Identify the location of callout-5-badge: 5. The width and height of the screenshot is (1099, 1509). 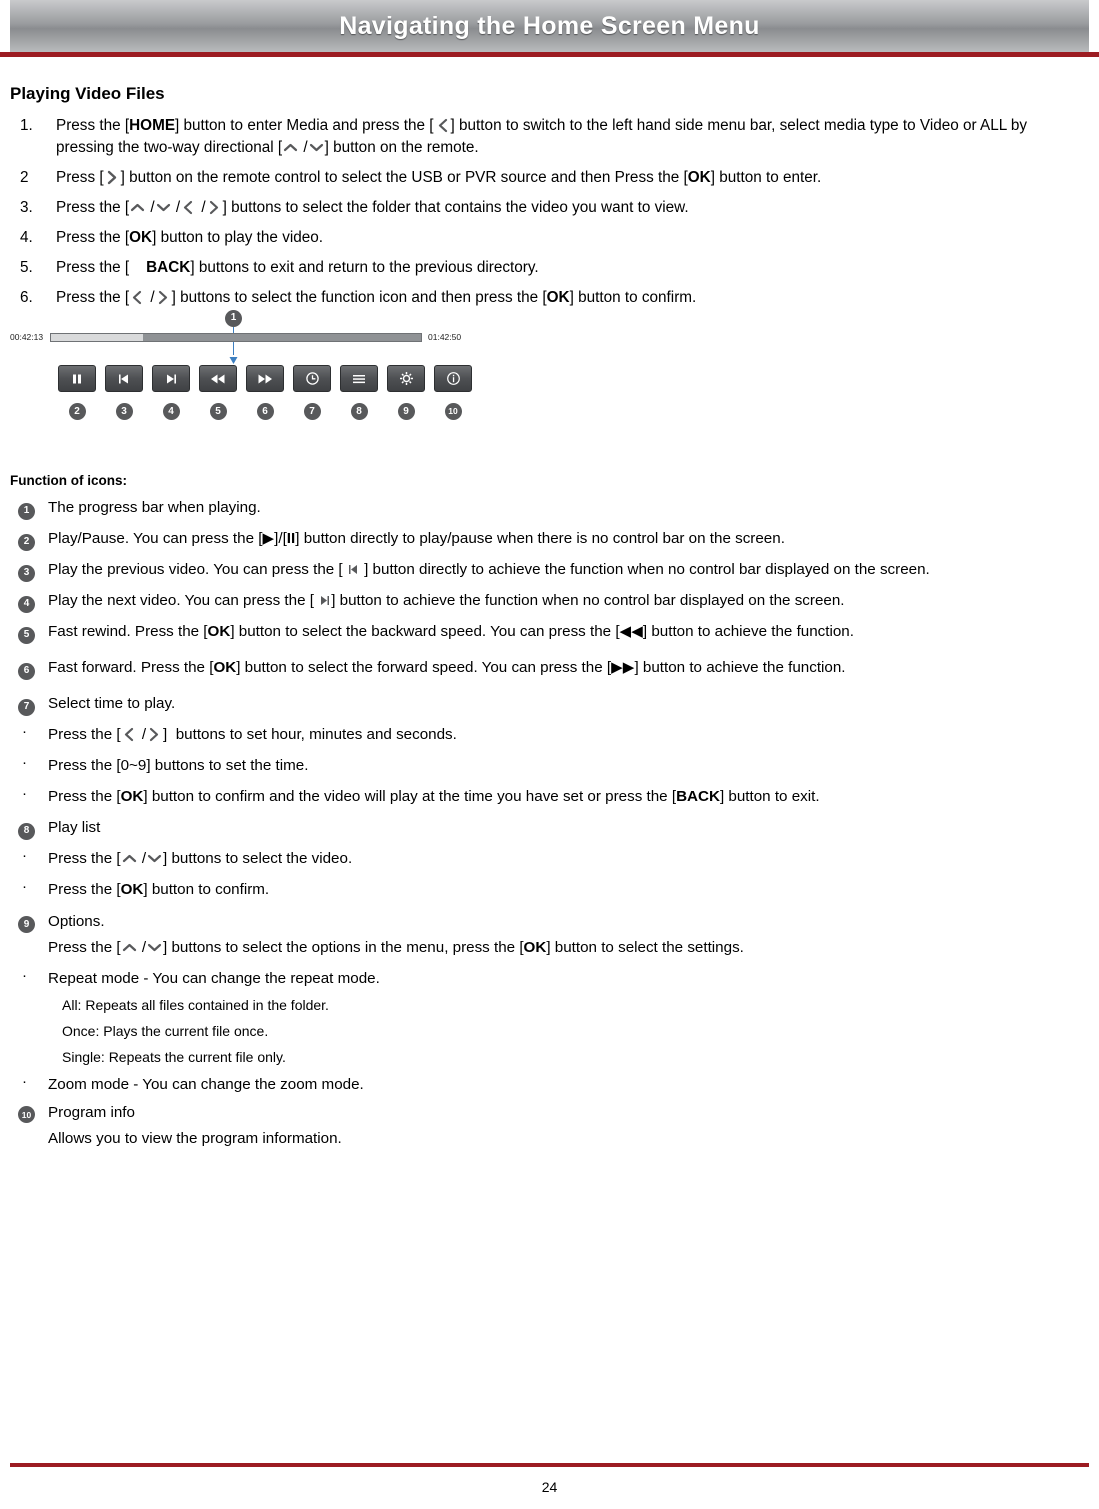
(218, 412).